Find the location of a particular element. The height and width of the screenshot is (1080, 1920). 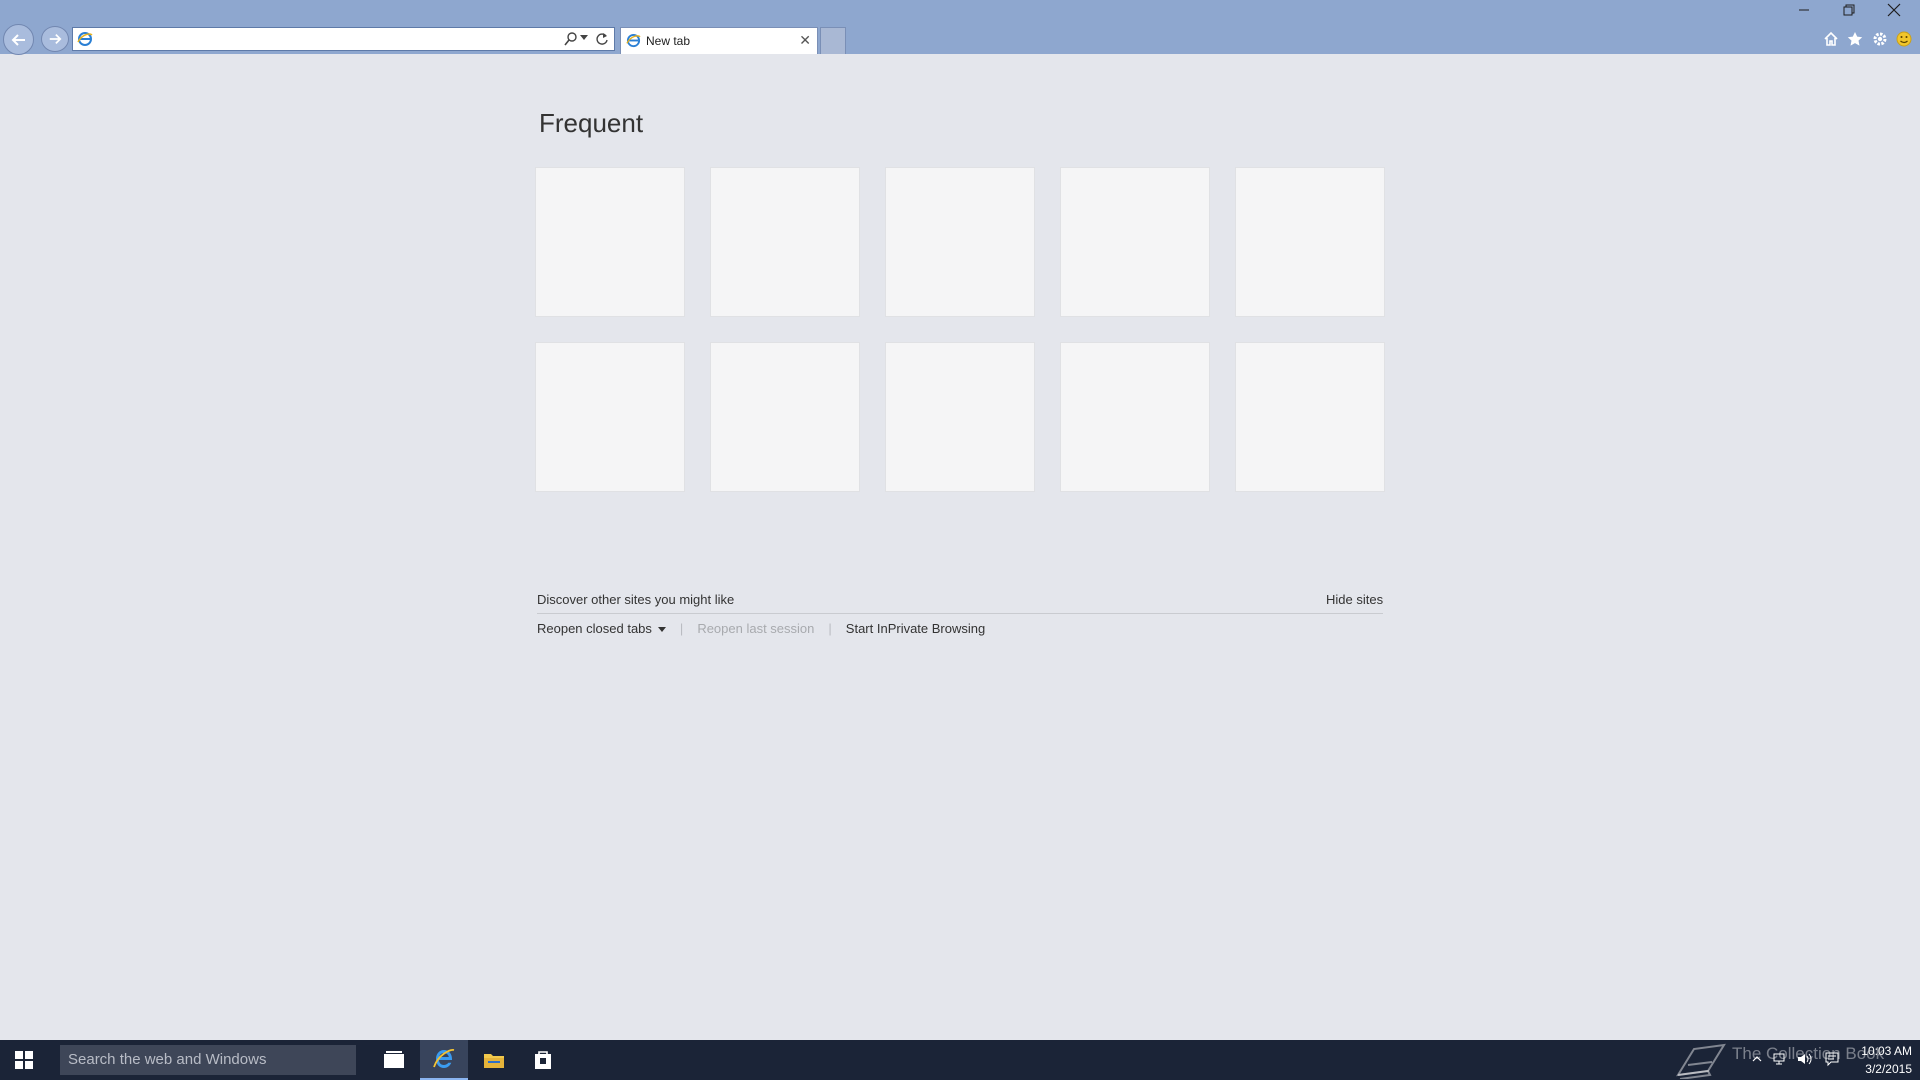

forward-button is located at coordinates (55, 39).